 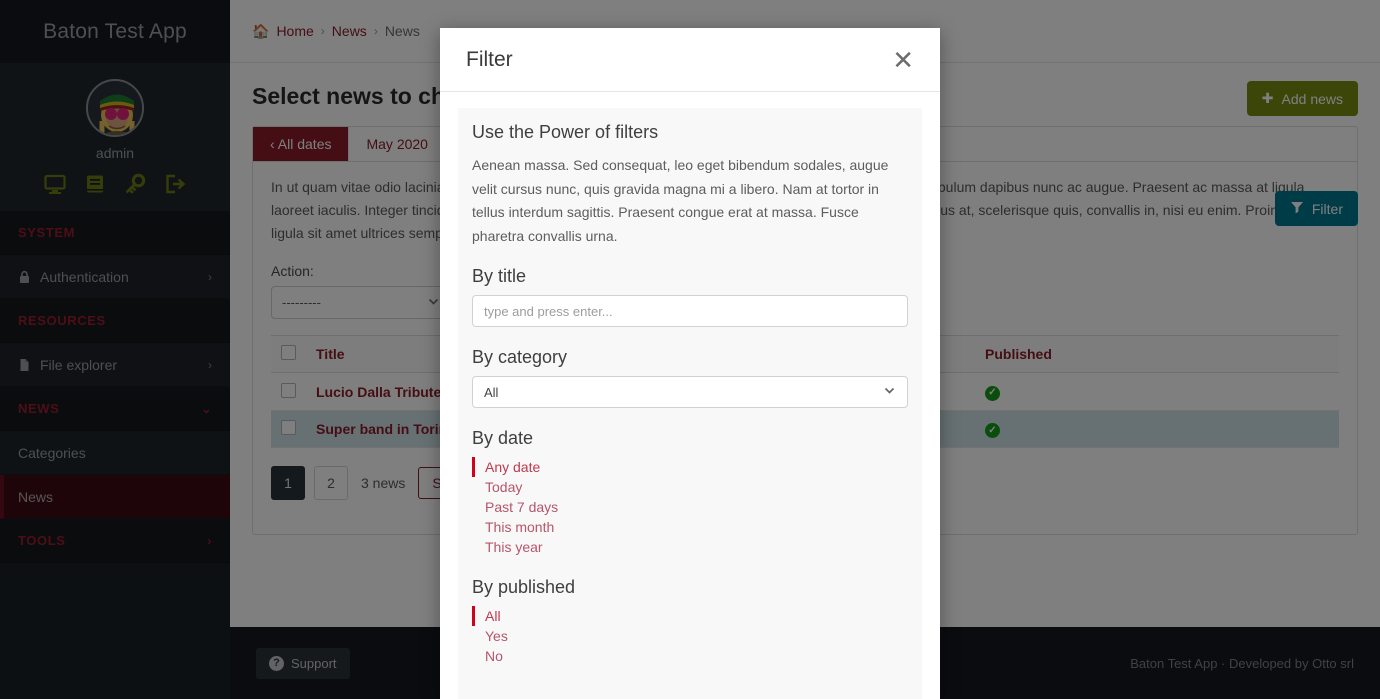 What do you see at coordinates (690, 467) in the screenshot?
I see `date-option-any-date: Any date` at bounding box center [690, 467].